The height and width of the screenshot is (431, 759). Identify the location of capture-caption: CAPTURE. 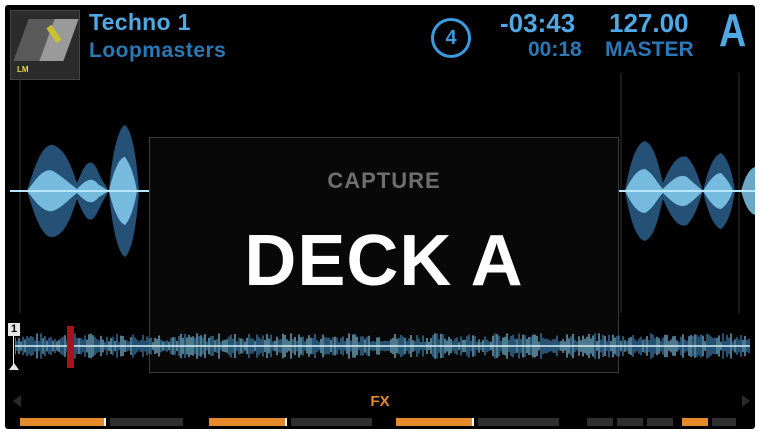
(384, 180).